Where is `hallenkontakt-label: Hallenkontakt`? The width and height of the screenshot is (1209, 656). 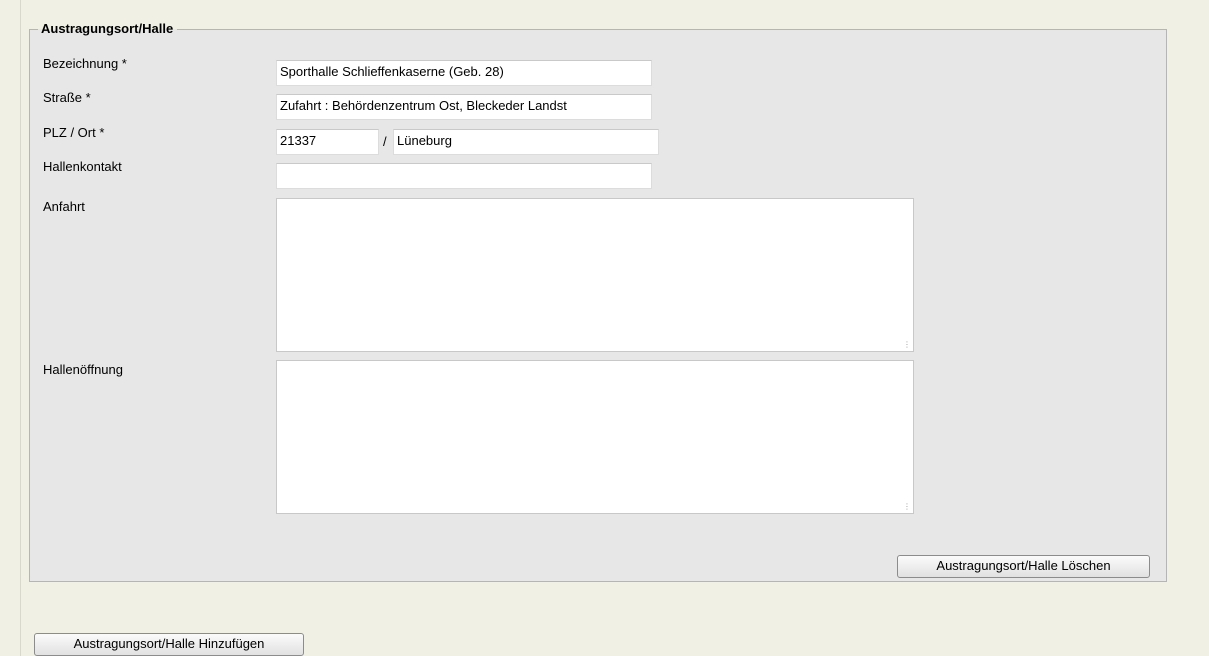 hallenkontakt-label: Hallenkontakt is located at coordinates (82, 166).